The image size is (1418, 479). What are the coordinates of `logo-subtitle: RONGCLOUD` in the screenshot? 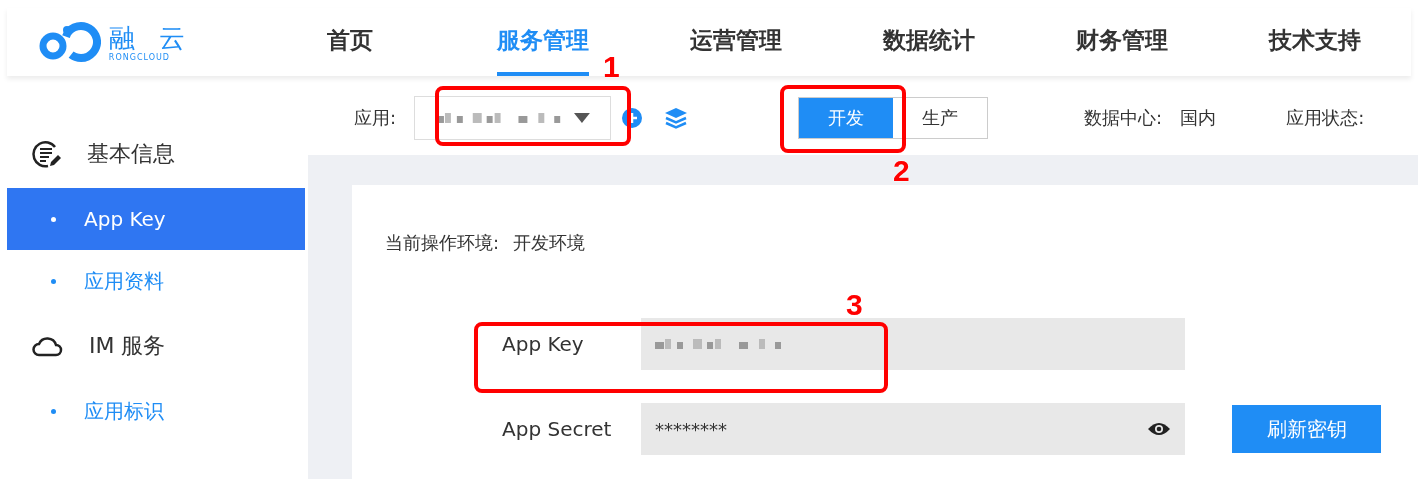 It's located at (139, 57).